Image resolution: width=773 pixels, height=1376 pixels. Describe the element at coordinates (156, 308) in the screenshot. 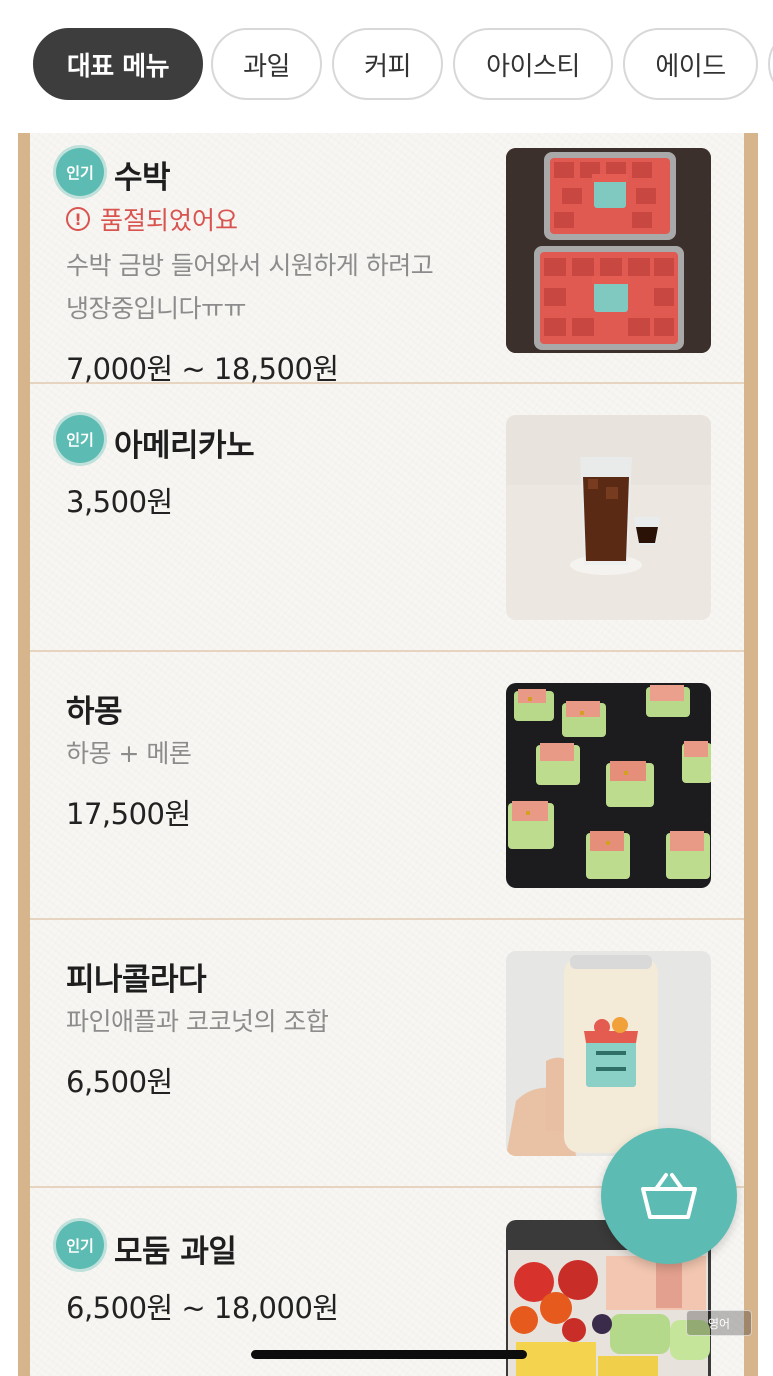

I see `description-line: 냉장중입니다ㅠㅠ` at that location.